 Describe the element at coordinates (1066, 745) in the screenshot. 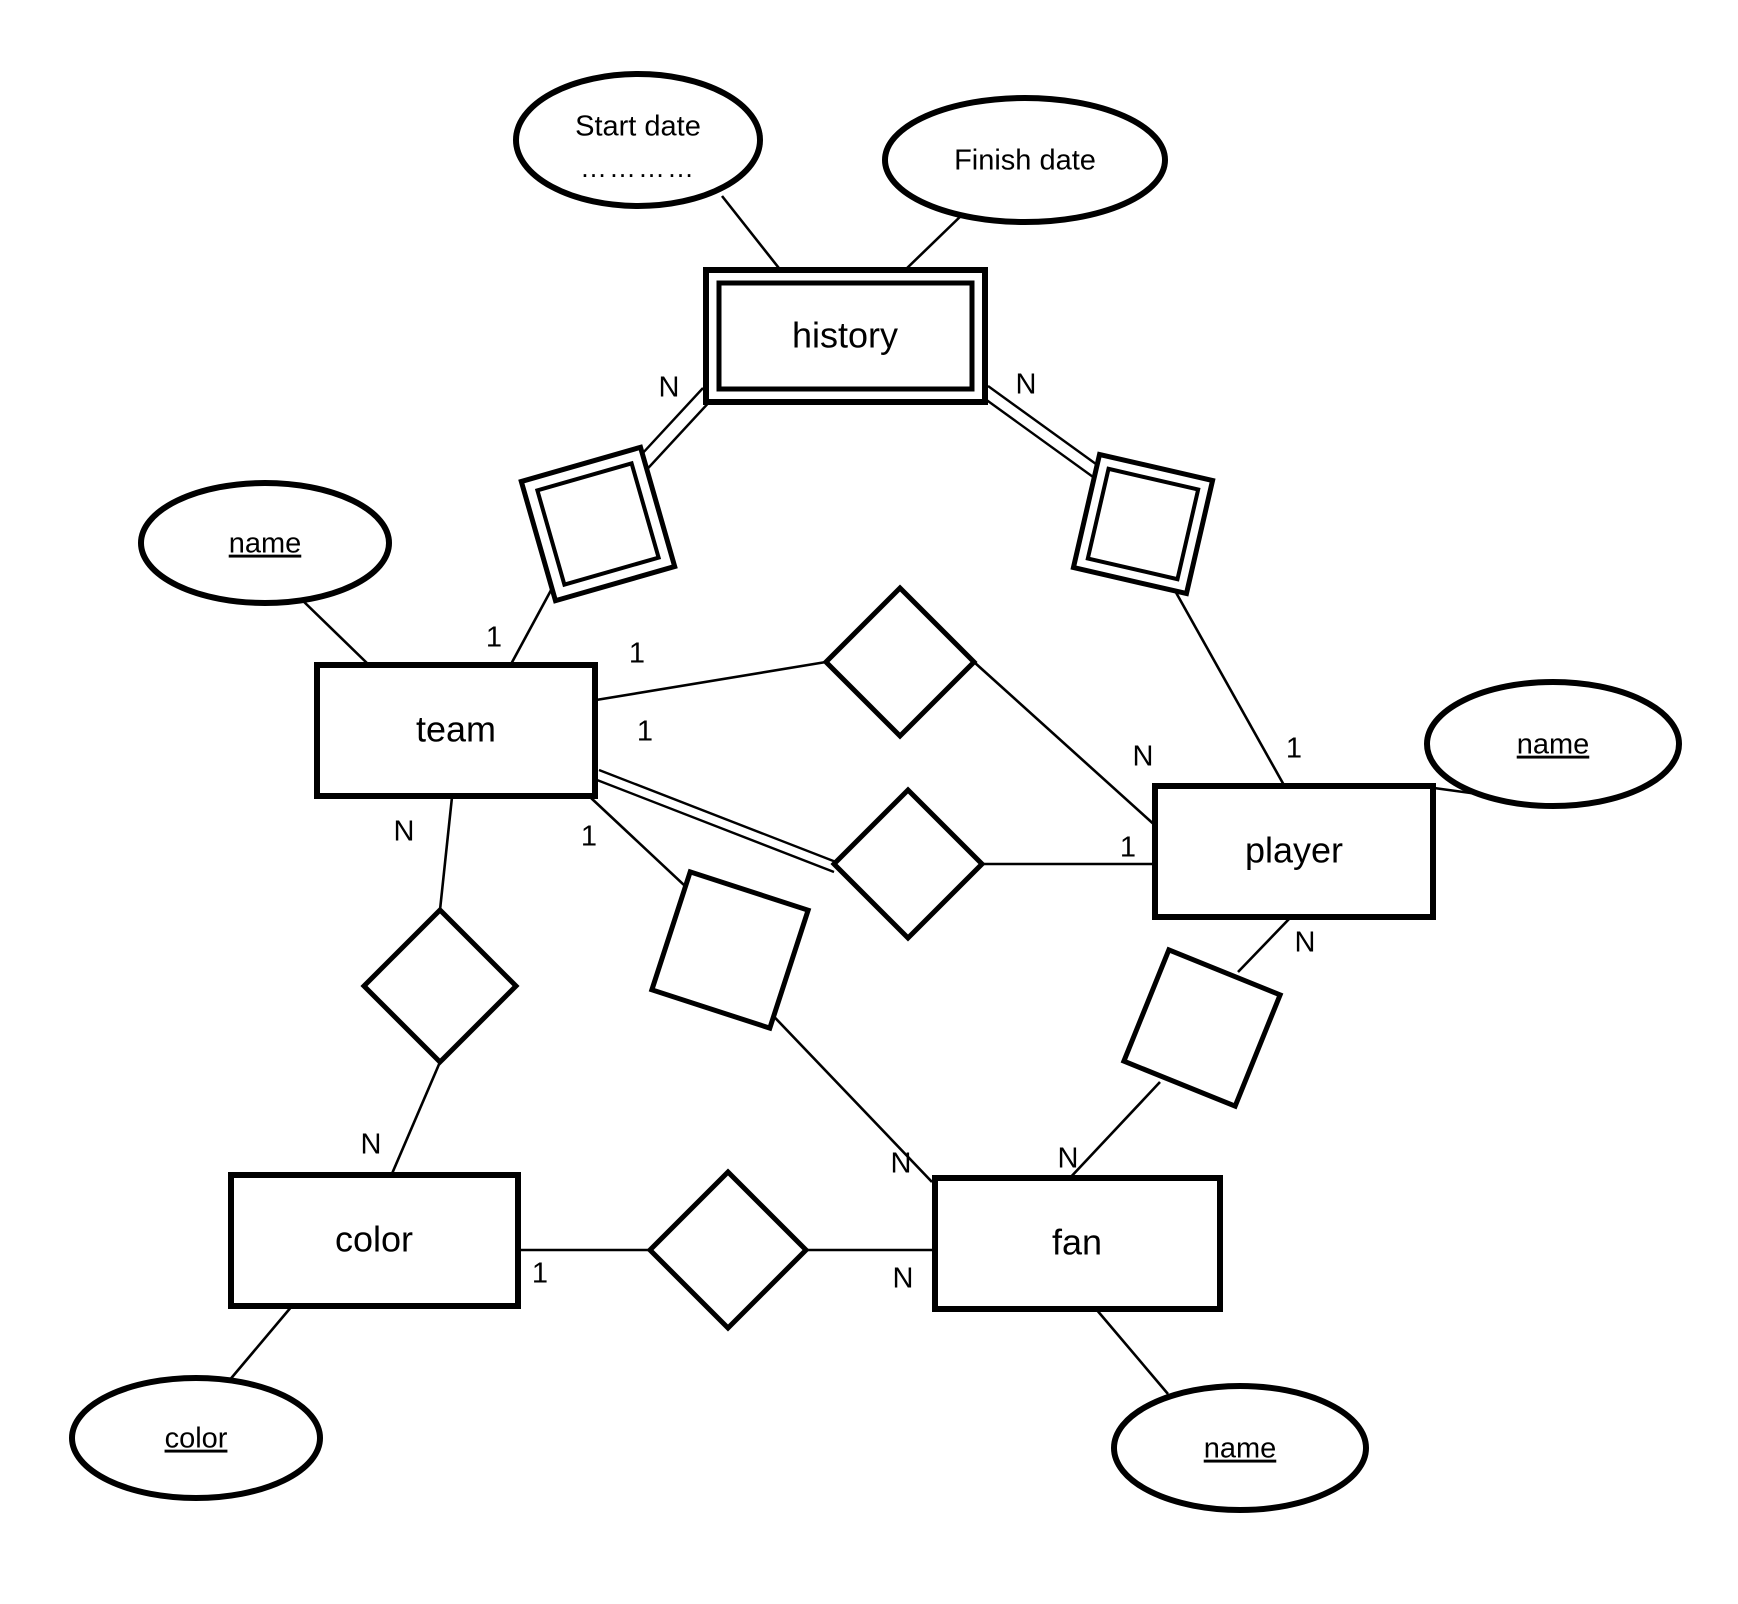

I see `edge-rel1-player` at that location.